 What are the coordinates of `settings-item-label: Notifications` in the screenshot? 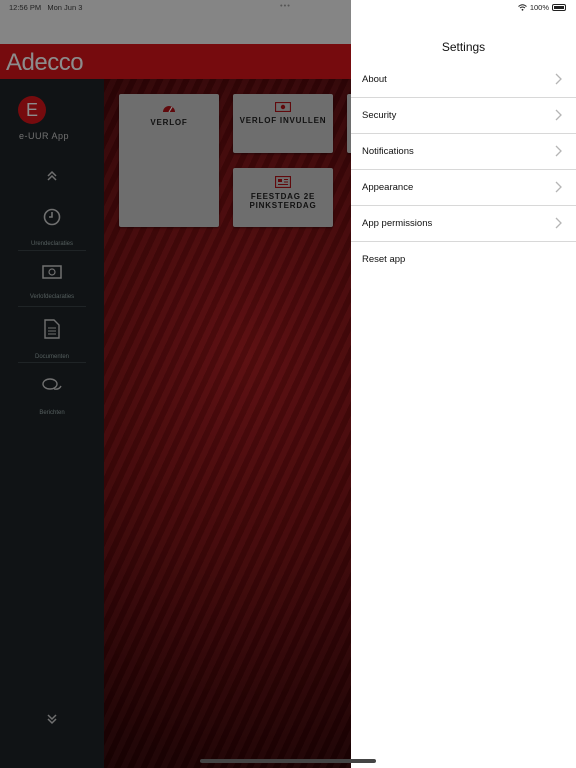 It's located at (388, 151).